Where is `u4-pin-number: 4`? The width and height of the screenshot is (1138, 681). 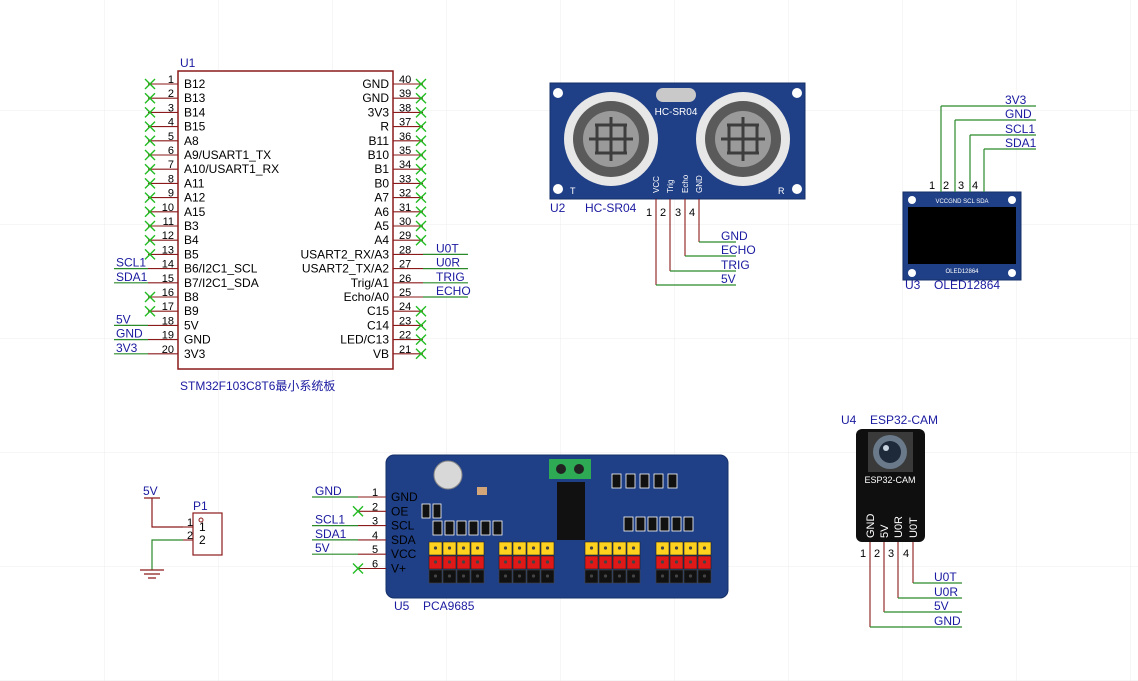
u4-pin-number: 4 is located at coordinates (906, 554).